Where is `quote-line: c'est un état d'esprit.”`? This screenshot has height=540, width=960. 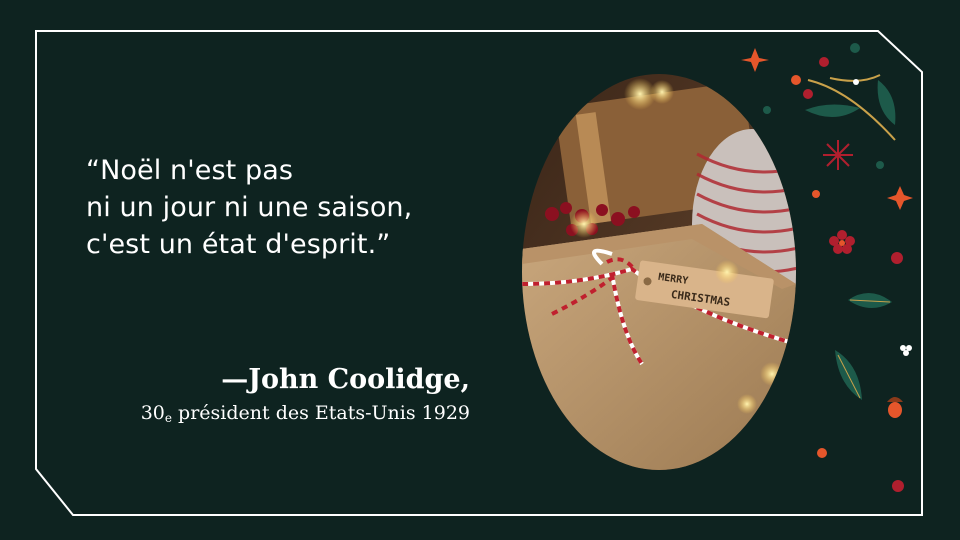 quote-line: c'est un état d'esprit.” is located at coordinates (238, 244).